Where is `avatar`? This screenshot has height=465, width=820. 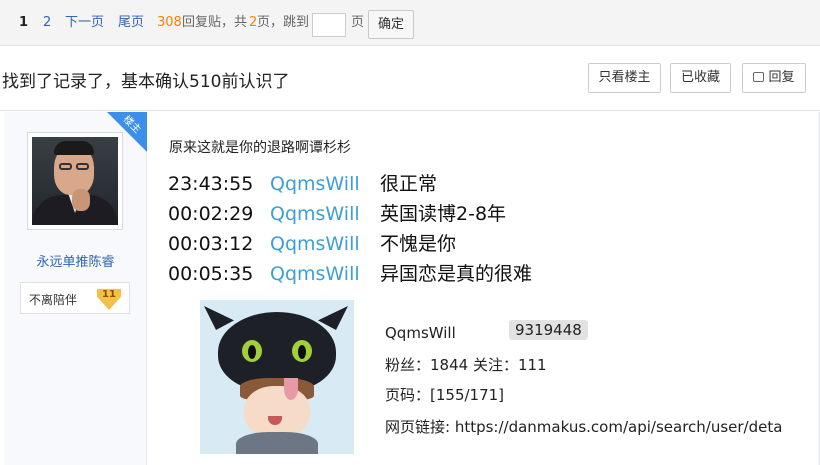 avatar is located at coordinates (75, 181).